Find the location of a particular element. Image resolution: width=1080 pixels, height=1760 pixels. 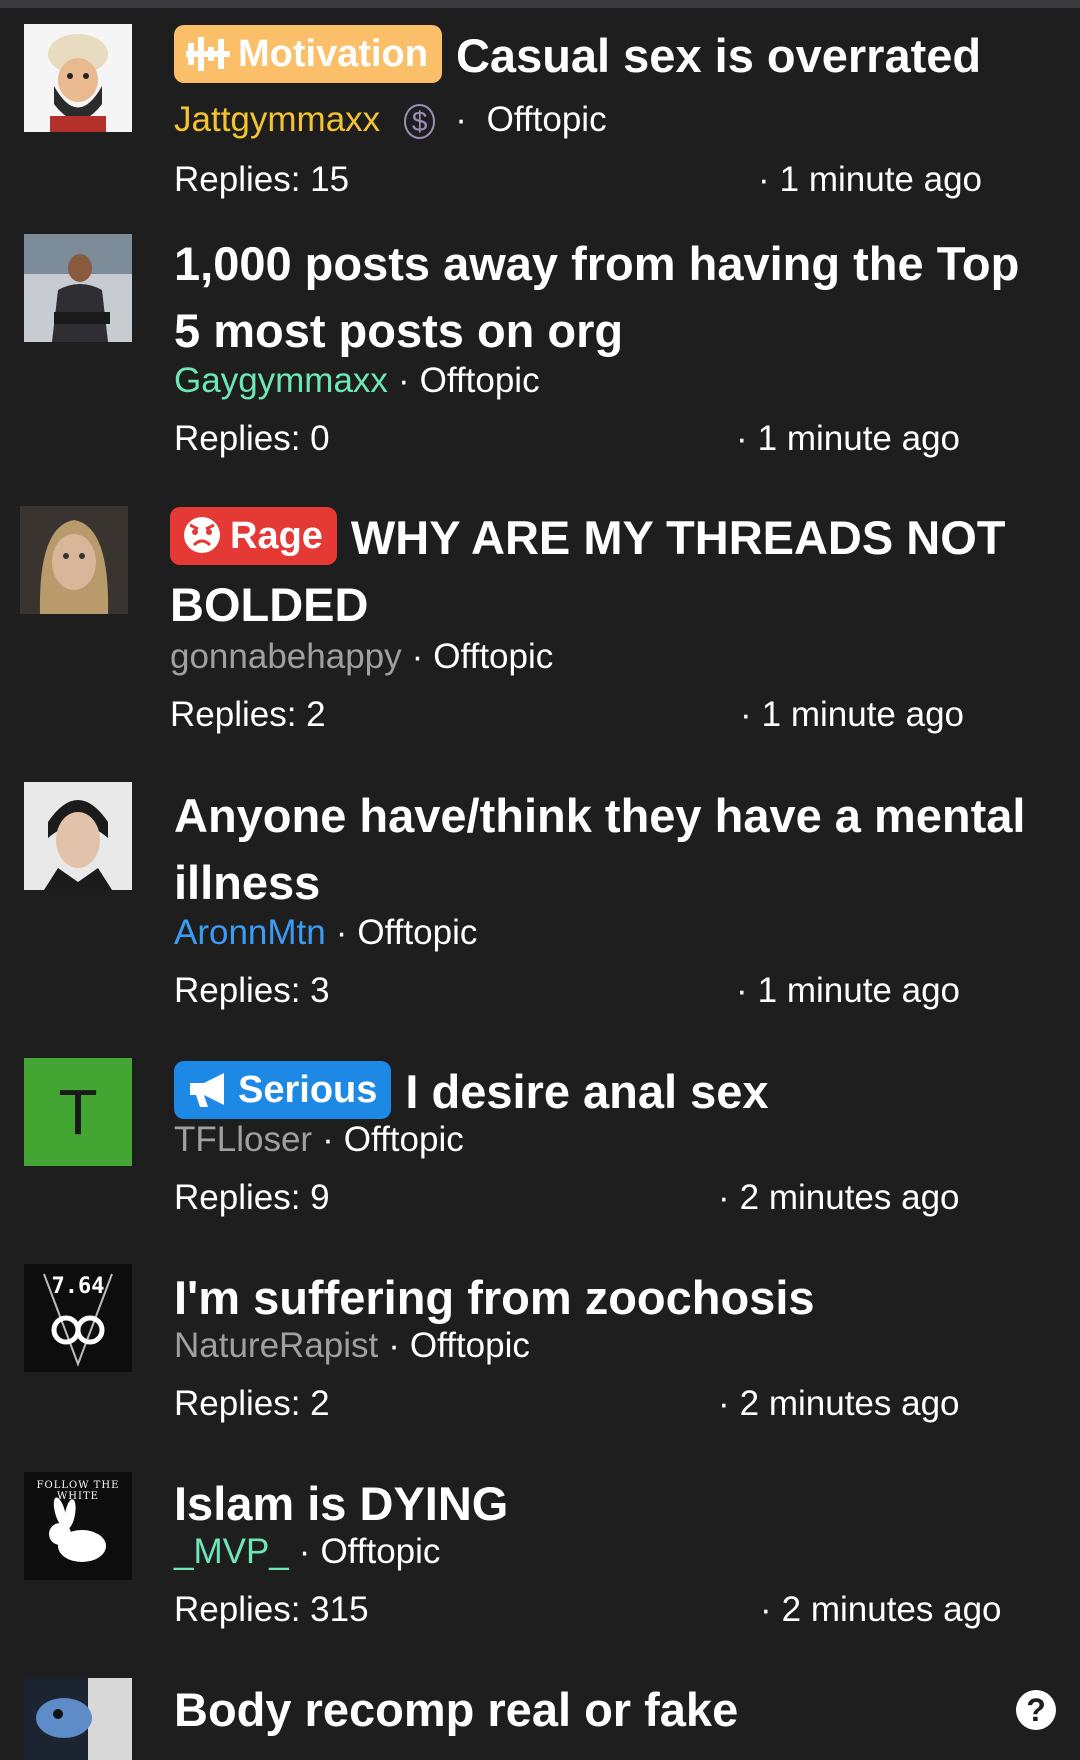

reply-count: Replies: 15 is located at coordinates (262, 179).